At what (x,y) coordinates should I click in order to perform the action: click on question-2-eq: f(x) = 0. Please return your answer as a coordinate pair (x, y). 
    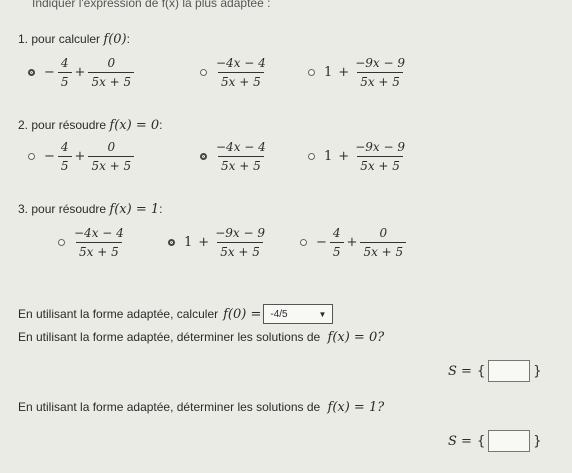
    Looking at the image, I should click on (134, 125).